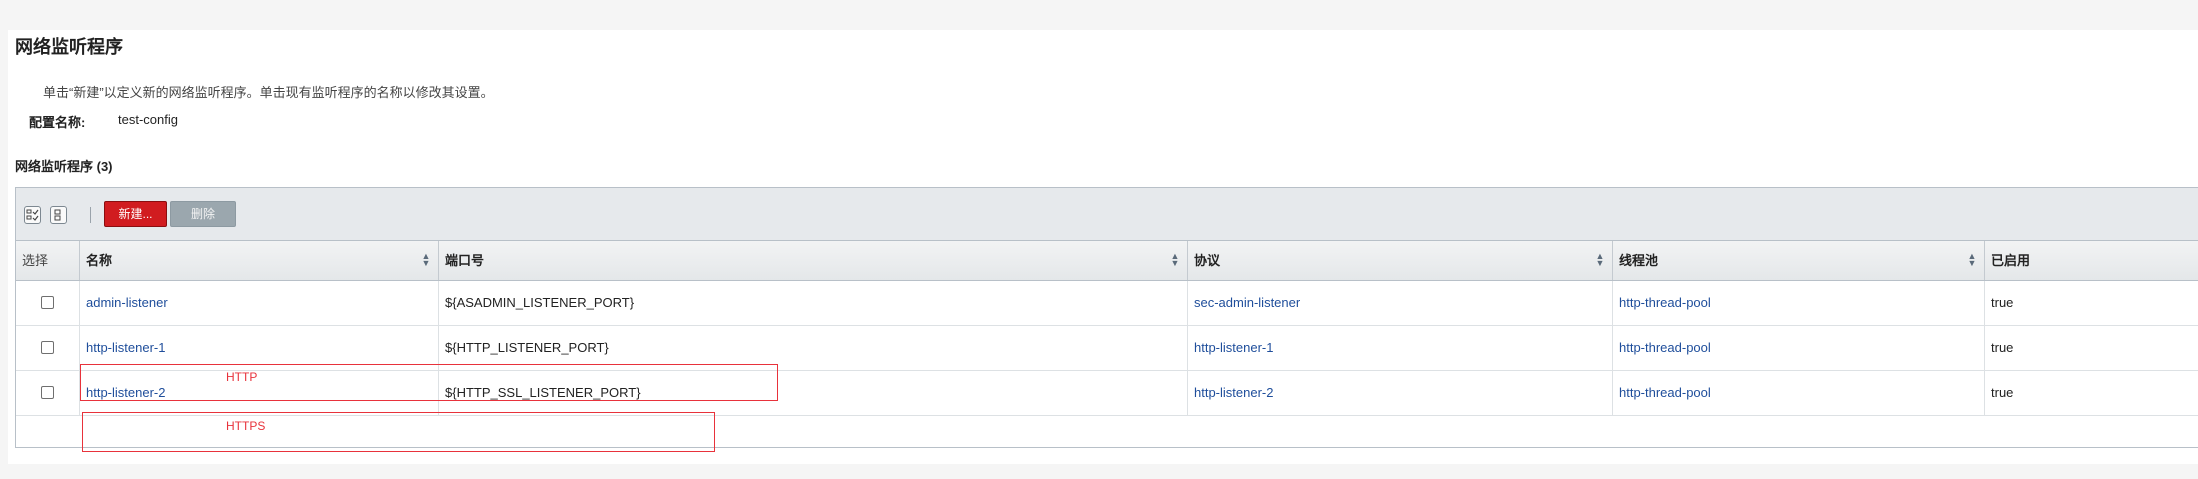  I want to click on port-cell: ${ASADMIN_LISTENER_PORT}, so click(813, 303).